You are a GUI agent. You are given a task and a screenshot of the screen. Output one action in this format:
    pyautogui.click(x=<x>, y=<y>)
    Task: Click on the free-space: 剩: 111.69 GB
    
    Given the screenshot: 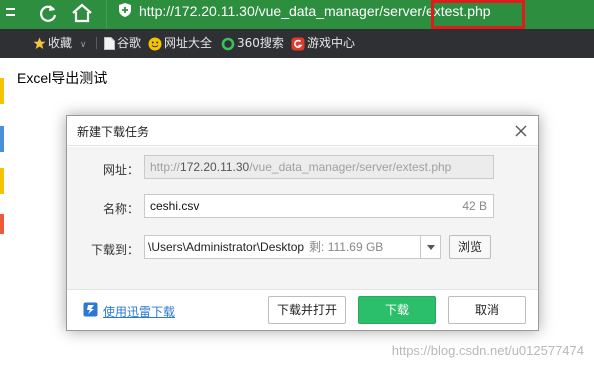 What is the action you would take?
    pyautogui.click(x=346, y=247)
    